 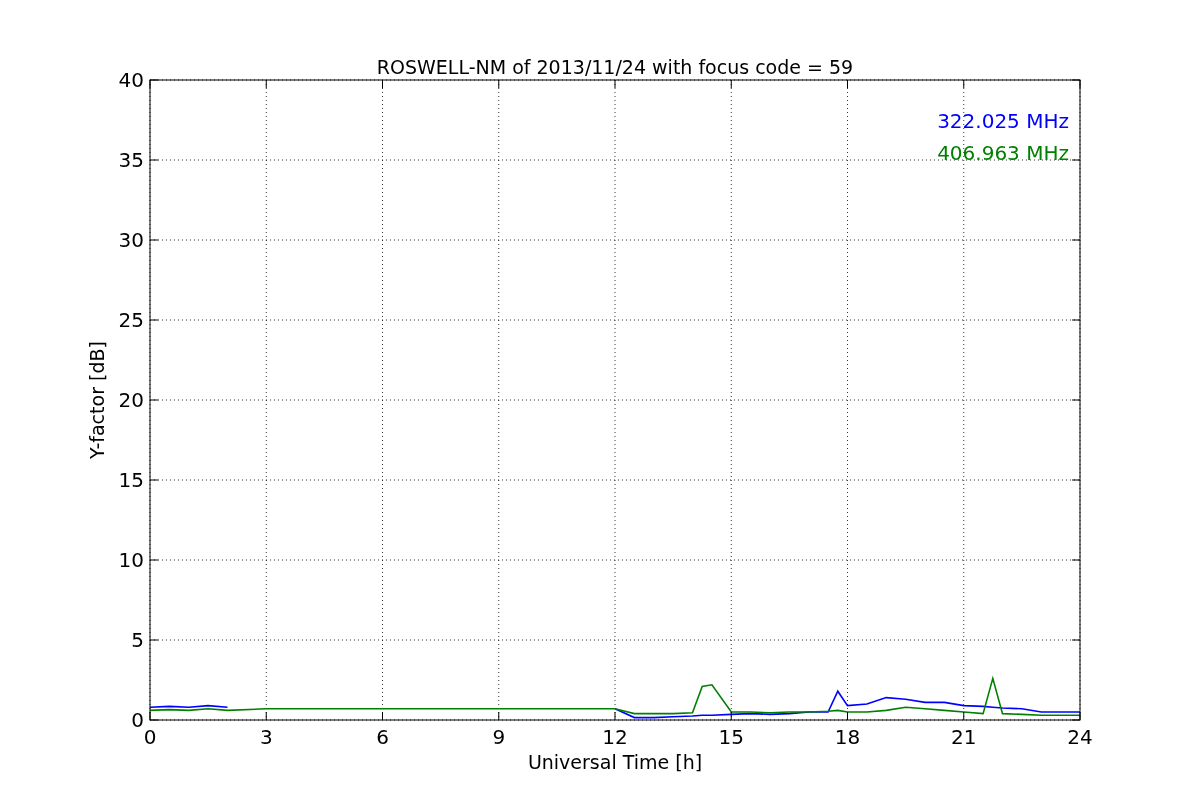 I want to click on x-axis-label: Universal Time [h], so click(x=615, y=762).